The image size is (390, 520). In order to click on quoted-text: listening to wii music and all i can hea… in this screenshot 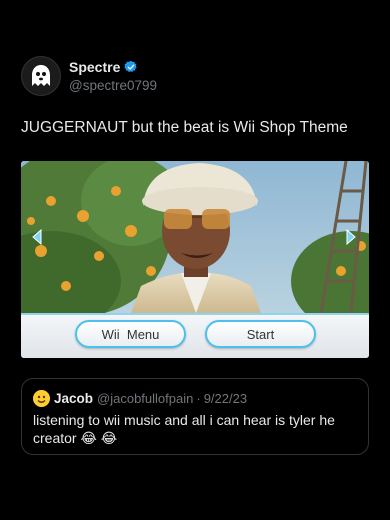, I will do `click(193, 429)`.